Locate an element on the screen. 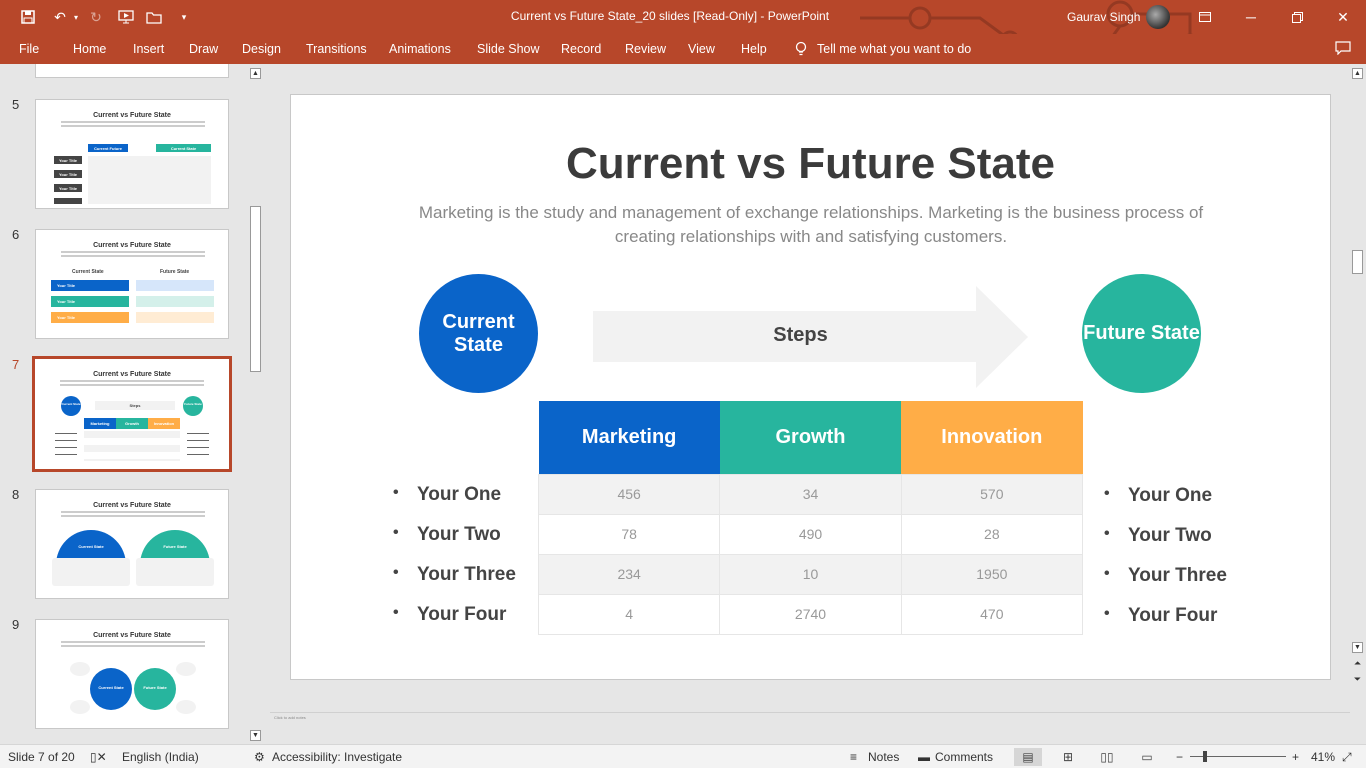  accessibility-status: Accessibility: Investigate is located at coordinates (337, 757).